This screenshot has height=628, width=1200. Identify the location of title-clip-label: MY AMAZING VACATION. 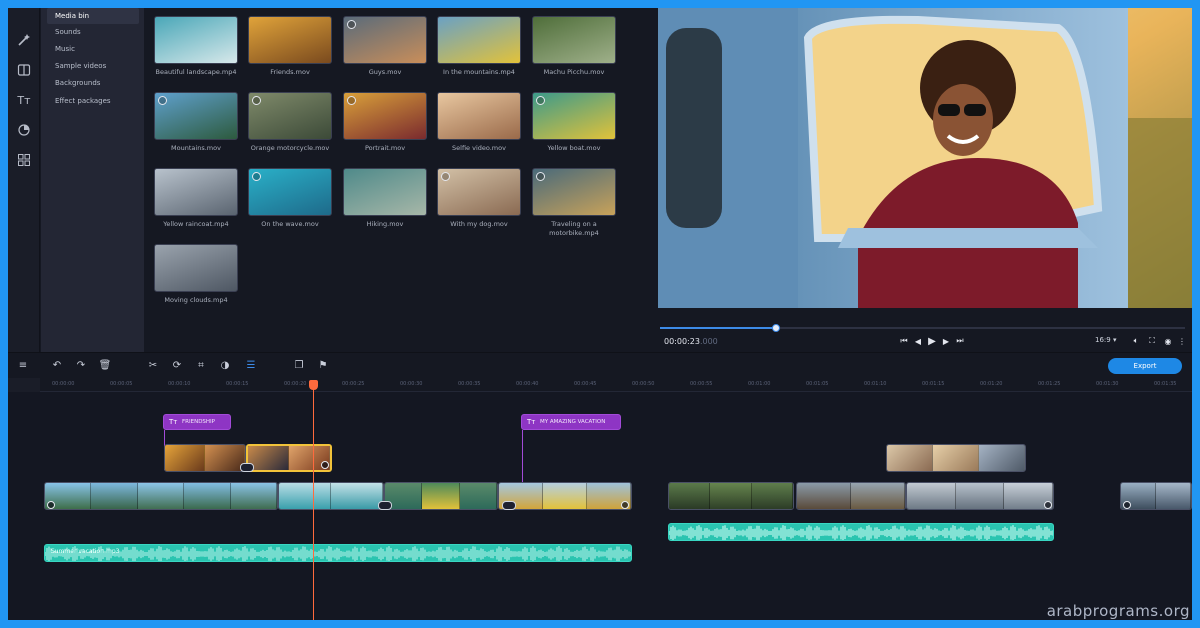
(573, 422).